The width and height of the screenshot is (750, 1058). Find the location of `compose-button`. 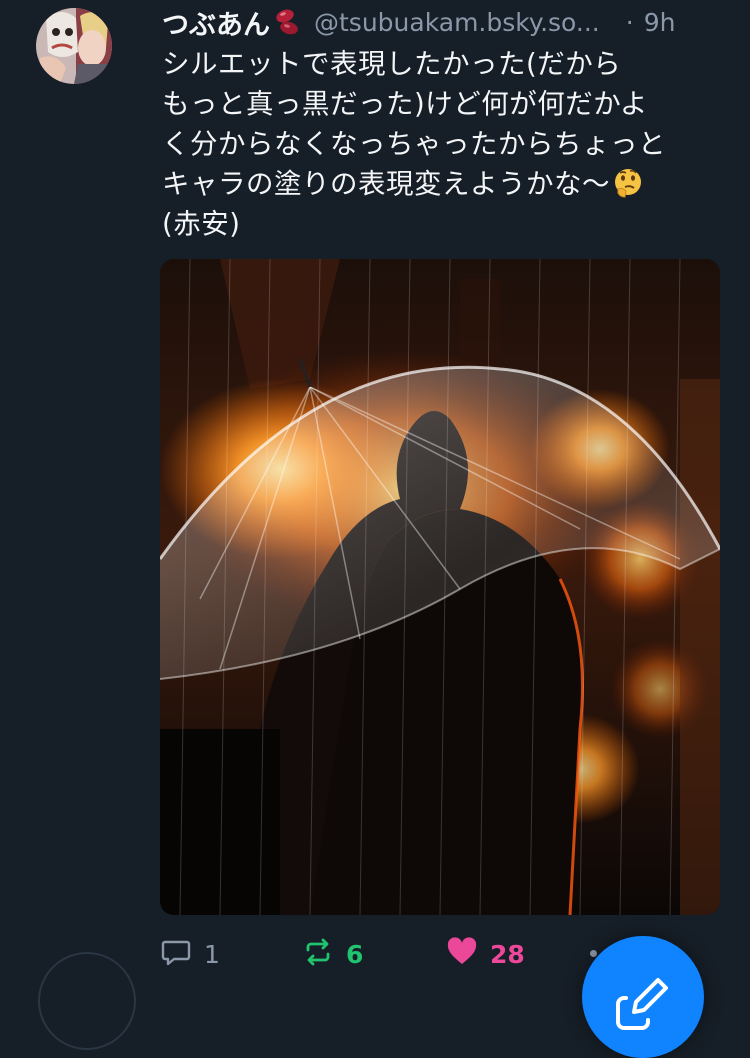

compose-button is located at coordinates (643, 997).